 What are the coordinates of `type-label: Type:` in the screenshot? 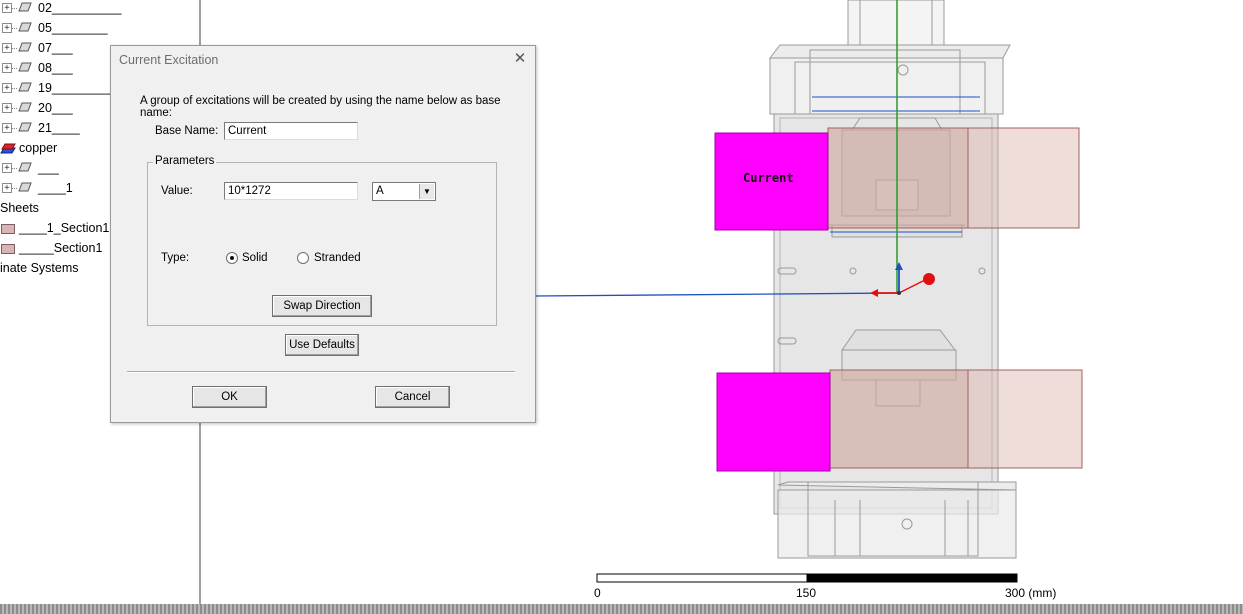 It's located at (175, 258).